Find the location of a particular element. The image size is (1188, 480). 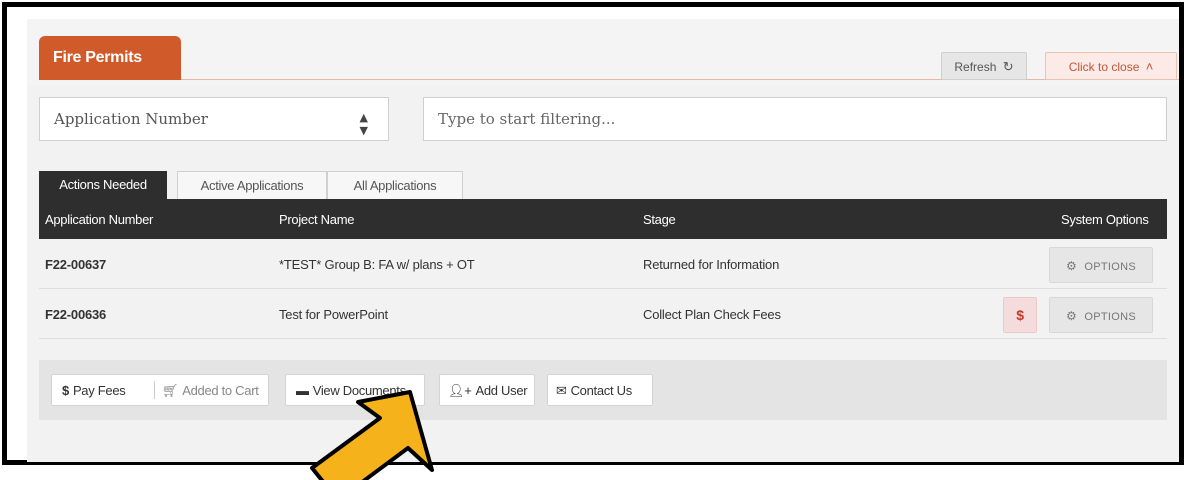

user-plus-icon: 👤︎+ is located at coordinates (460, 390).